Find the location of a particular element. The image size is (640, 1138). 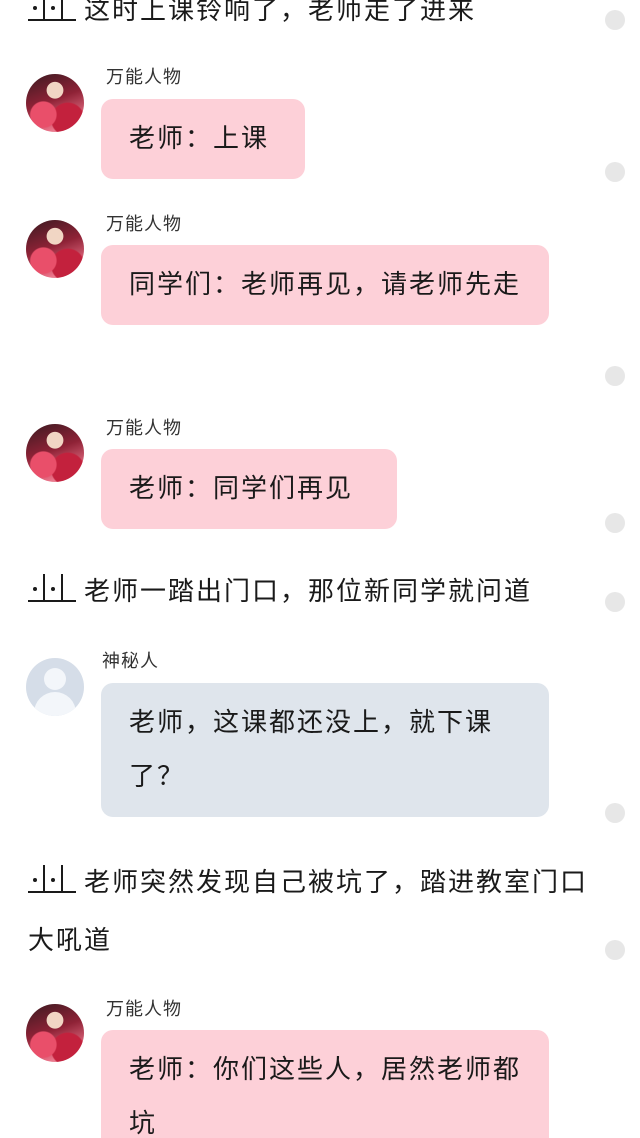

message-bubble: 老师：同学们再见 is located at coordinates (249, 489).